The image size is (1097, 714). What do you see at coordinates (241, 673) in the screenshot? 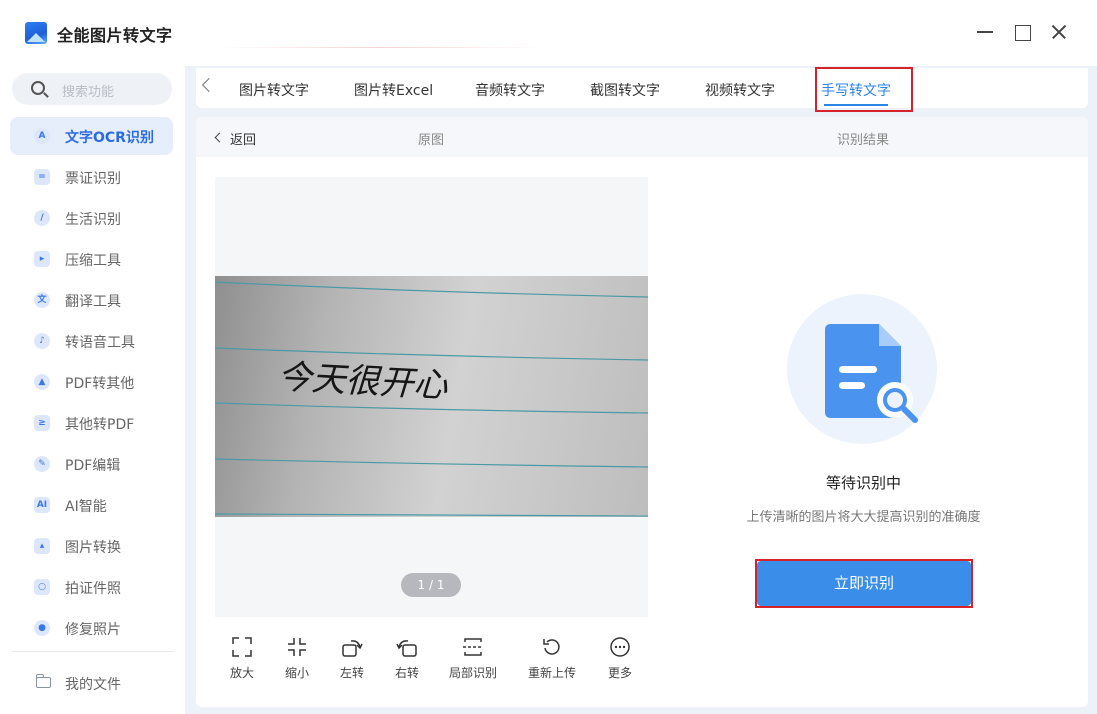
I see `tool-label: 放大` at bounding box center [241, 673].